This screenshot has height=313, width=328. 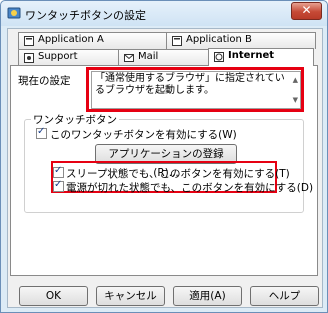 What do you see at coordinates (143, 135) in the screenshot?
I see `enable-label: このワンタッチボタンを有効にする(W)` at bounding box center [143, 135].